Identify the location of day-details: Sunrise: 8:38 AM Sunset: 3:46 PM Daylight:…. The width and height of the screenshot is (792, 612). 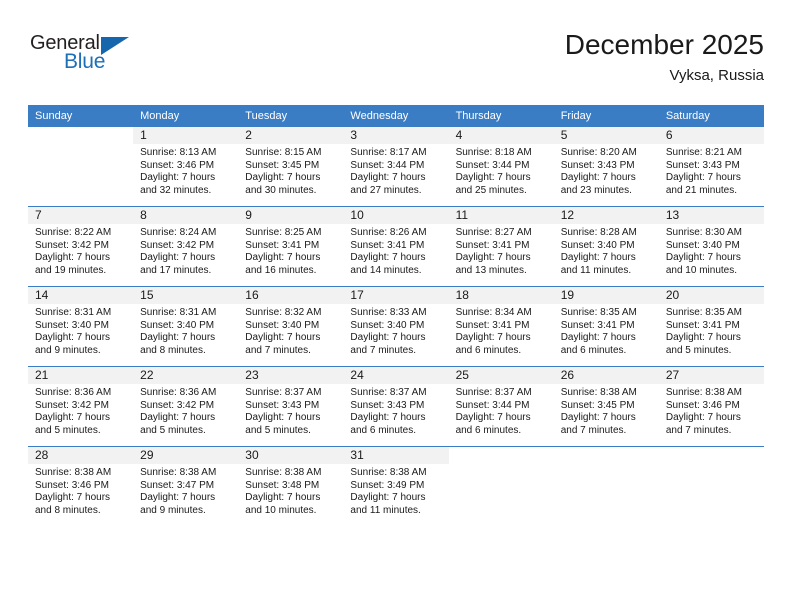
(711, 410).